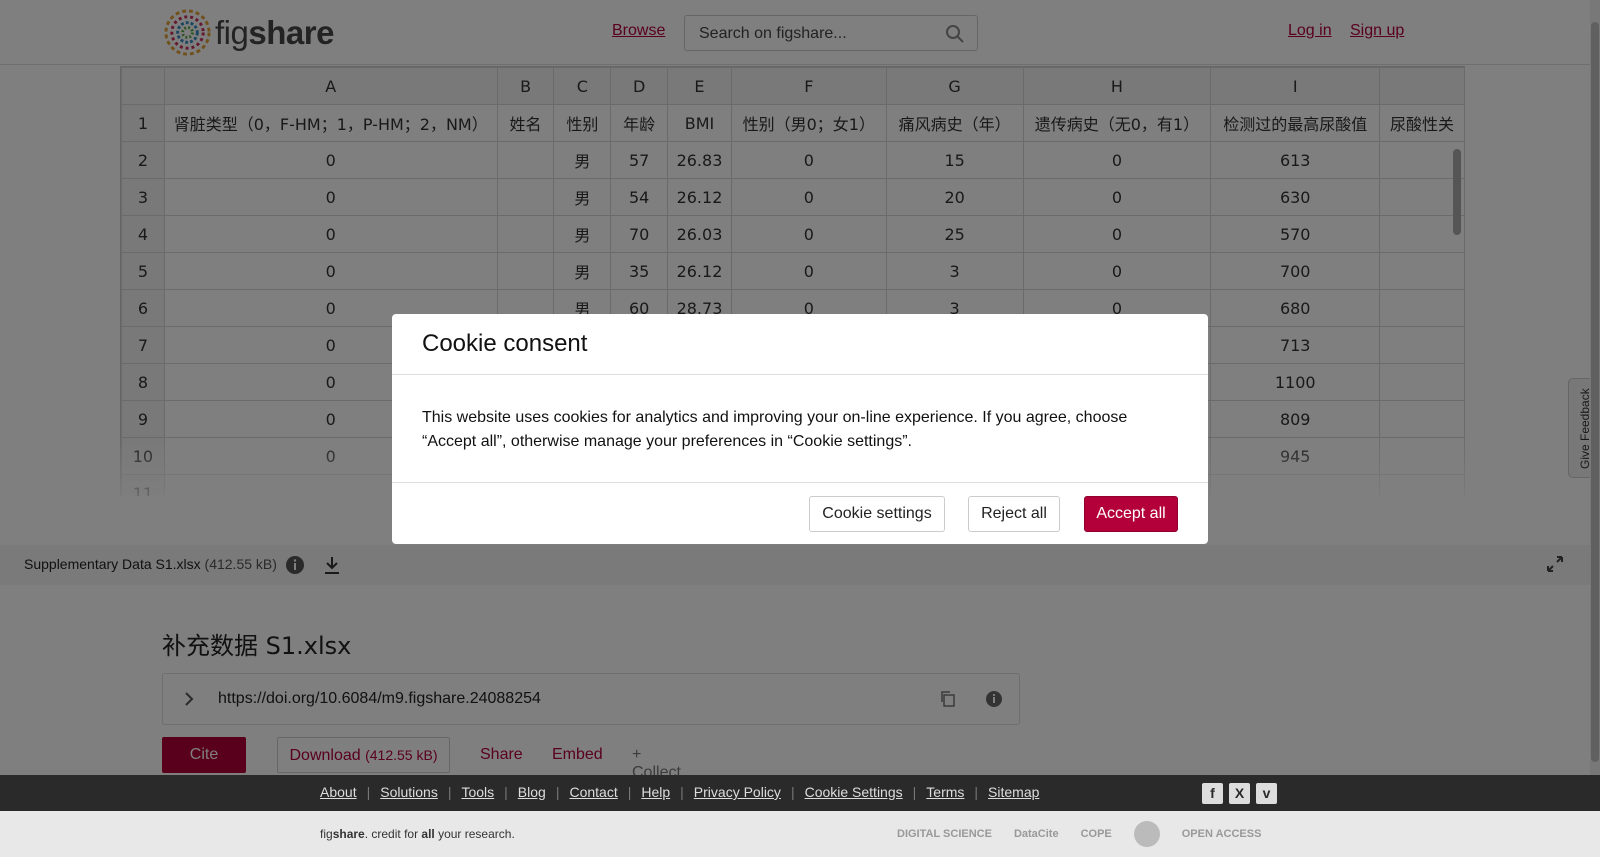 The width and height of the screenshot is (1600, 857). Describe the element at coordinates (737, 792) in the screenshot. I see `footer-link-privacy: Privacy Policy` at that location.